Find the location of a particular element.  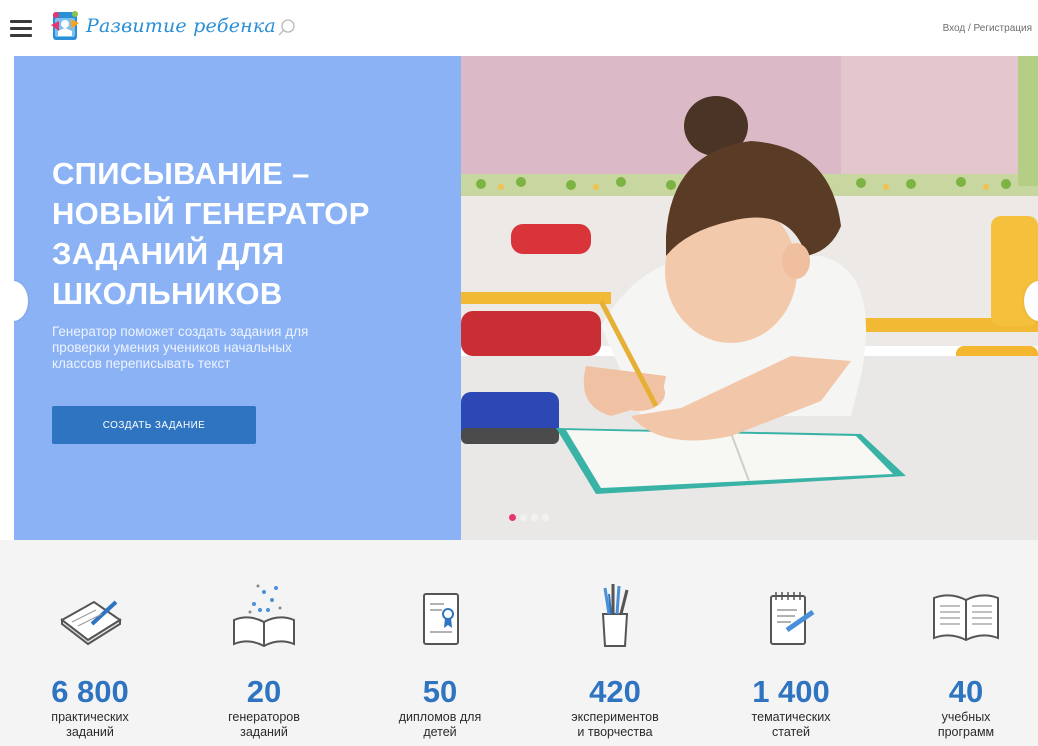

diploma-icon is located at coordinates (441, 619).